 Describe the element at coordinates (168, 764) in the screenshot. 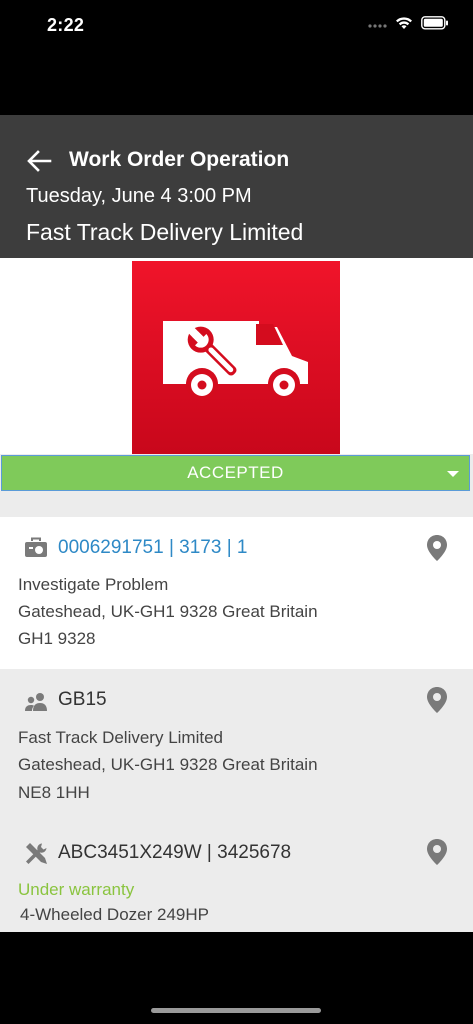

I see `customer-address: Gateshead, UK-GH1 9328 Great Britain` at that location.